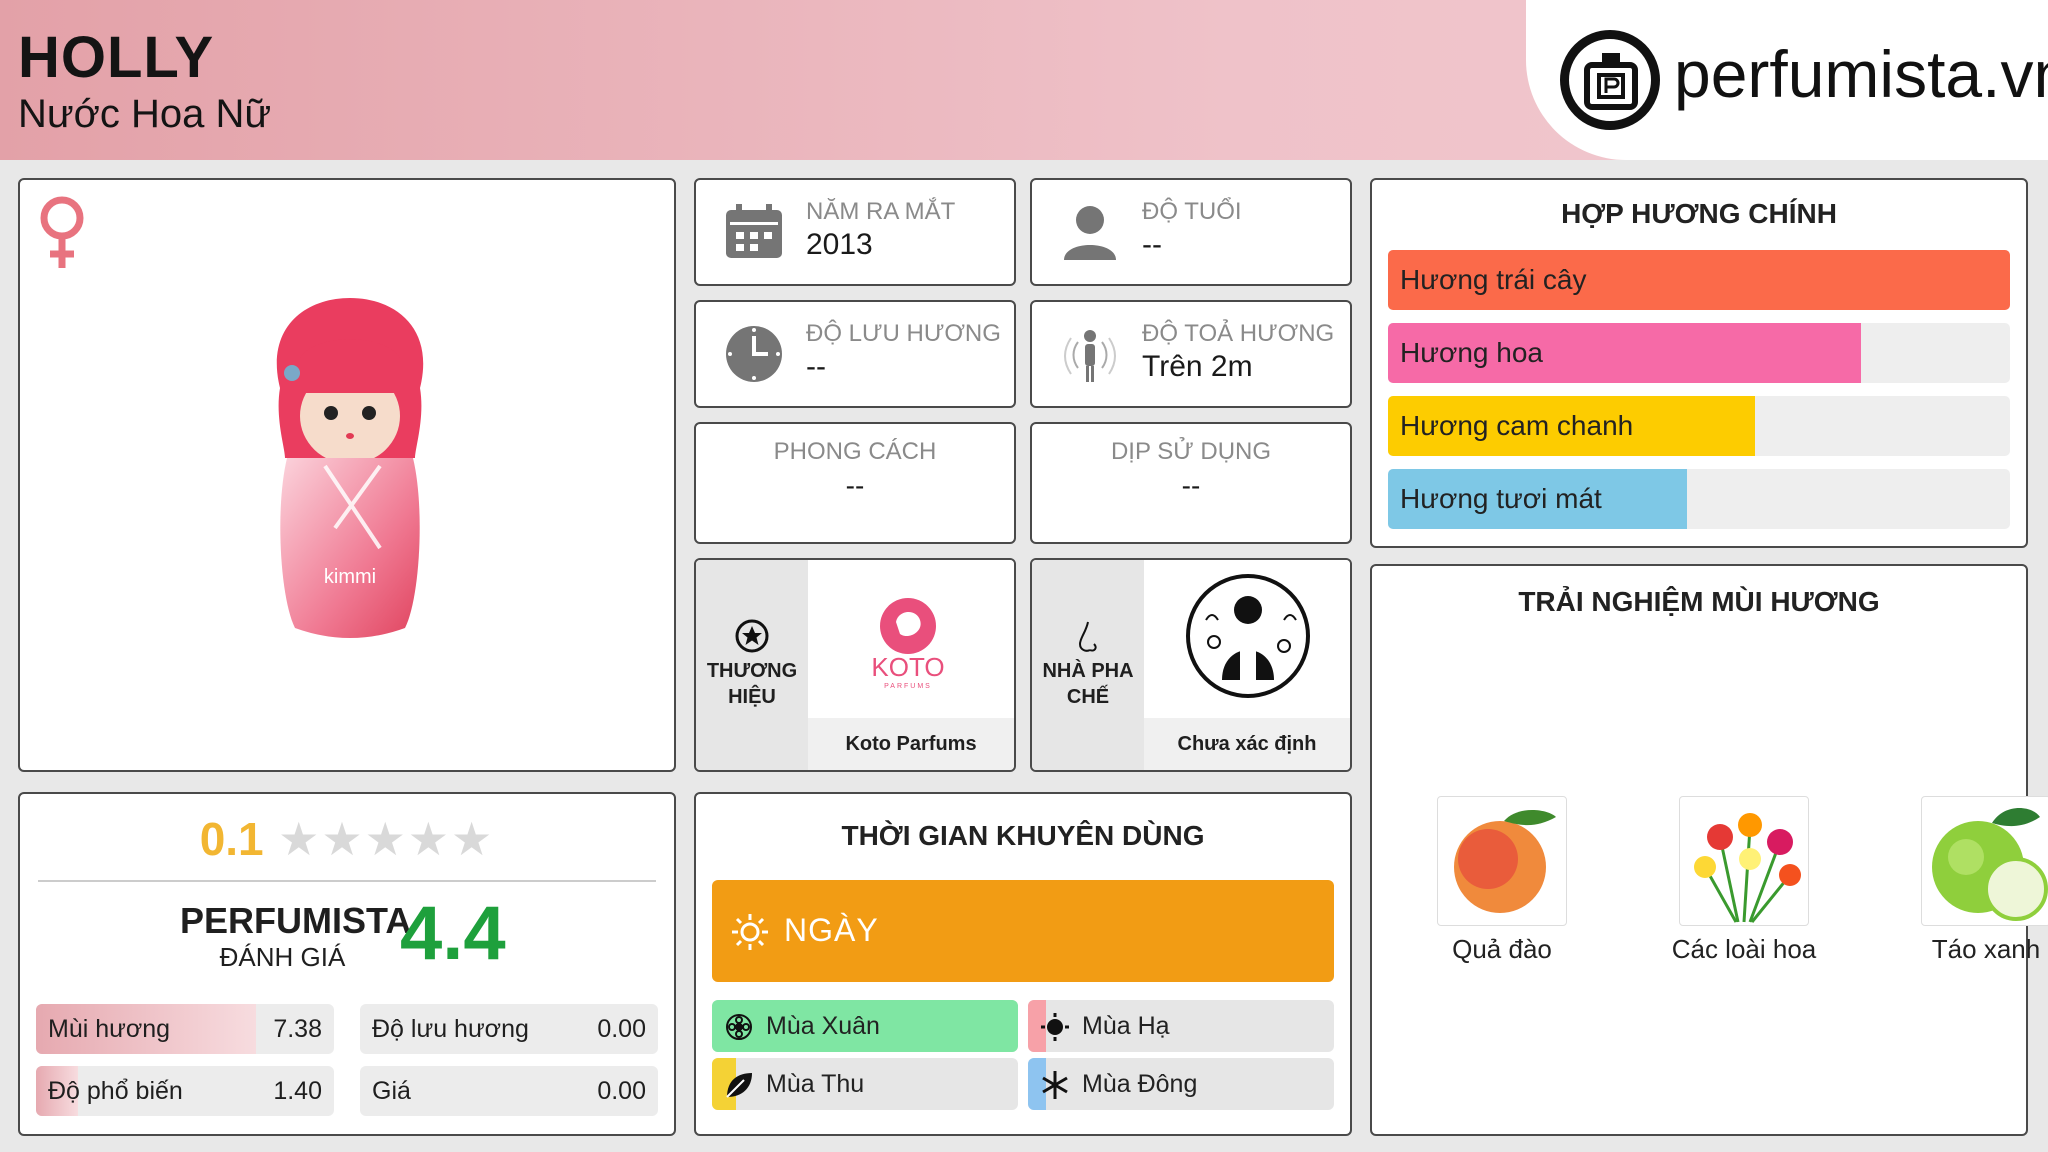 This screenshot has height=1152, width=2048. Describe the element at coordinates (908, 686) in the screenshot. I see `brand-logo-sub: PARFUMS` at that location.